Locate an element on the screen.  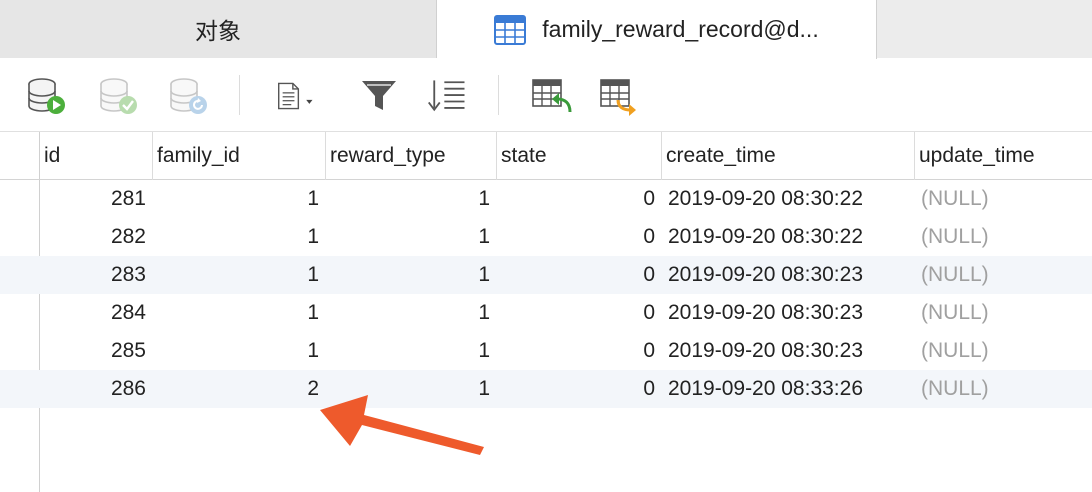
table-row: 284 1 1 0 2019-09-20 08:30:23 (NULL) is located at coordinates (546, 313).